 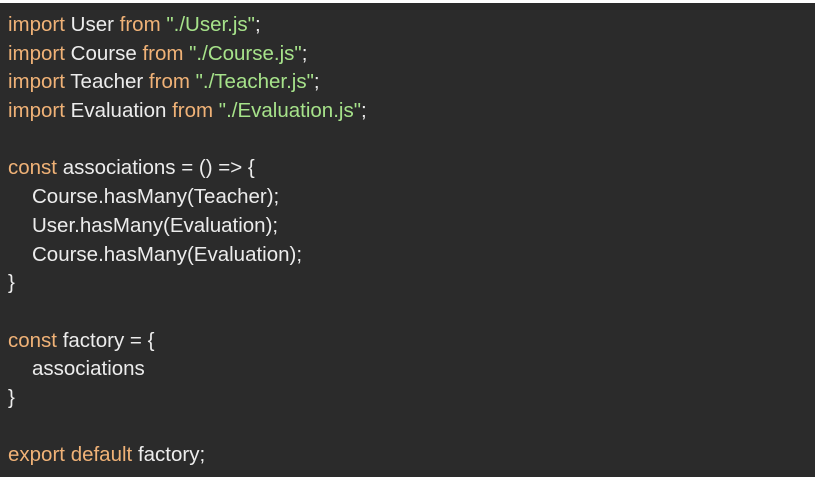 What do you see at coordinates (254, 82) in the screenshot?
I see `string-token: "./Teacher.js"` at bounding box center [254, 82].